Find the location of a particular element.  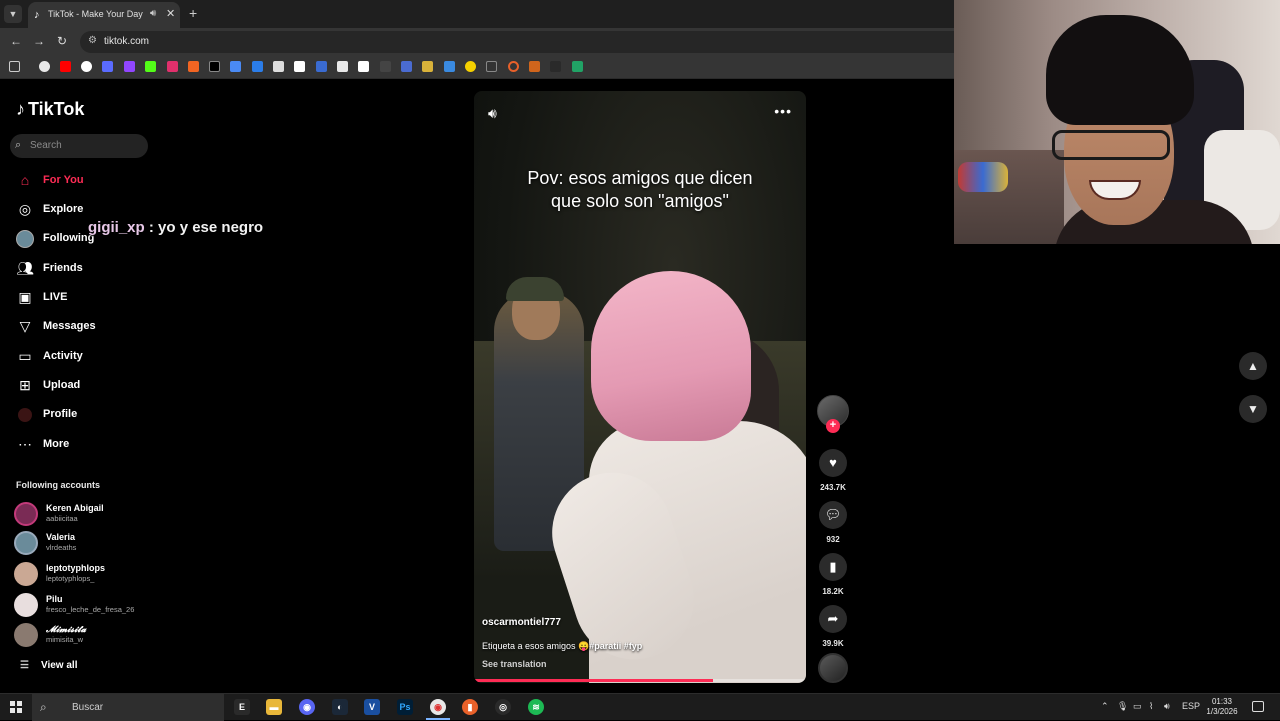

speaker-icon: 🔊︎ is located at coordinates (1167, 706).